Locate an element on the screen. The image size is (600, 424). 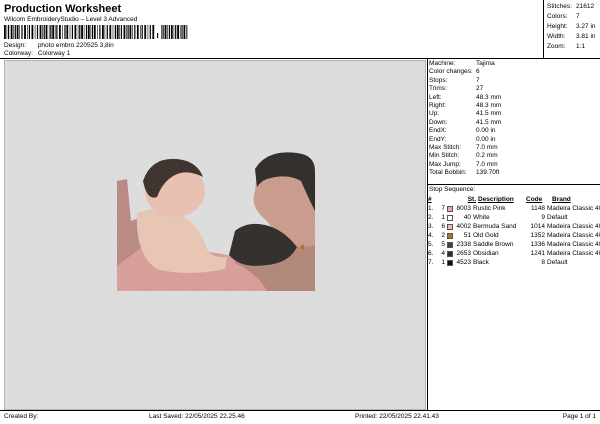
stats-divider is located at coordinates (543, 29).